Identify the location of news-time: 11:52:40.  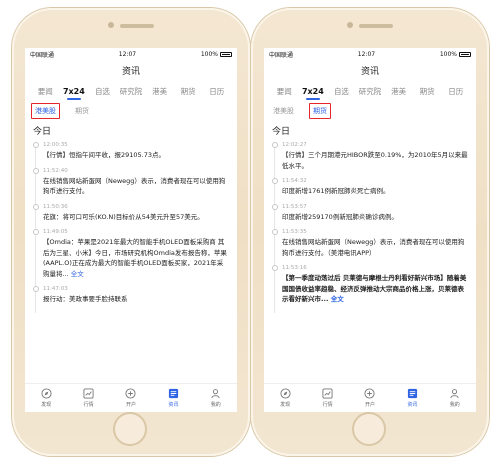
(55, 170).